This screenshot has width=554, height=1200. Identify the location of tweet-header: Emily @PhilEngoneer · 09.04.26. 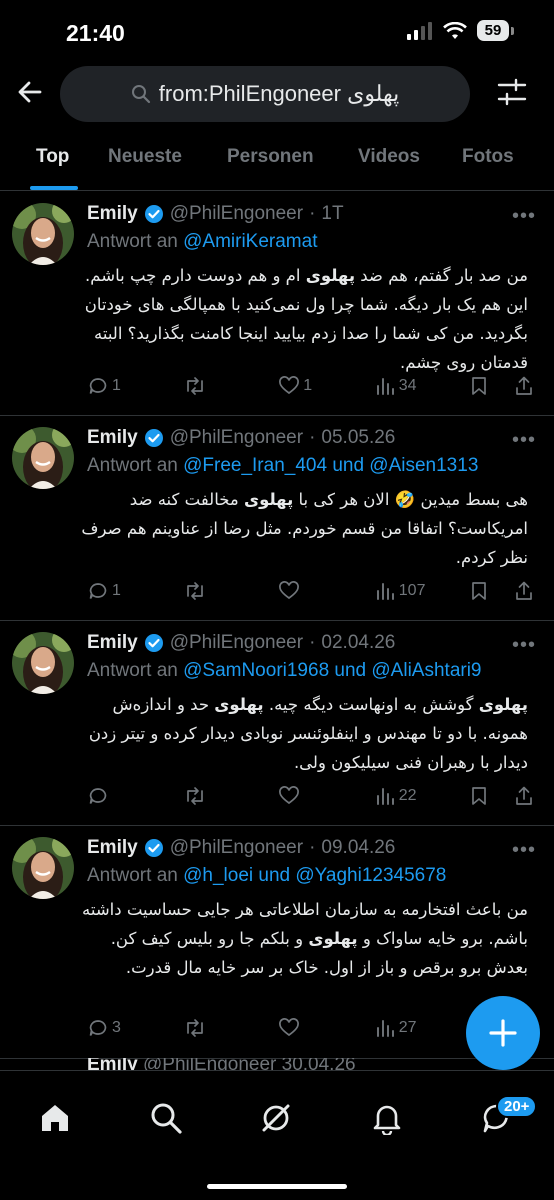
(241, 848).